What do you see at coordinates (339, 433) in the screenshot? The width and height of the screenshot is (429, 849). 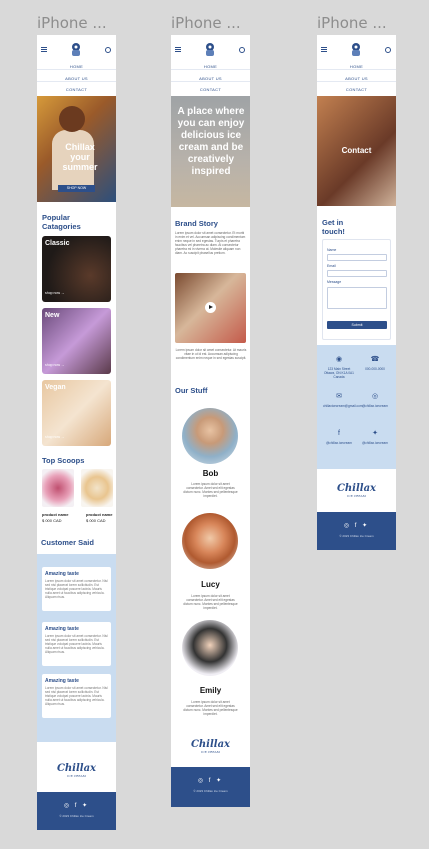 I see `facebook-icon: f` at bounding box center [339, 433].